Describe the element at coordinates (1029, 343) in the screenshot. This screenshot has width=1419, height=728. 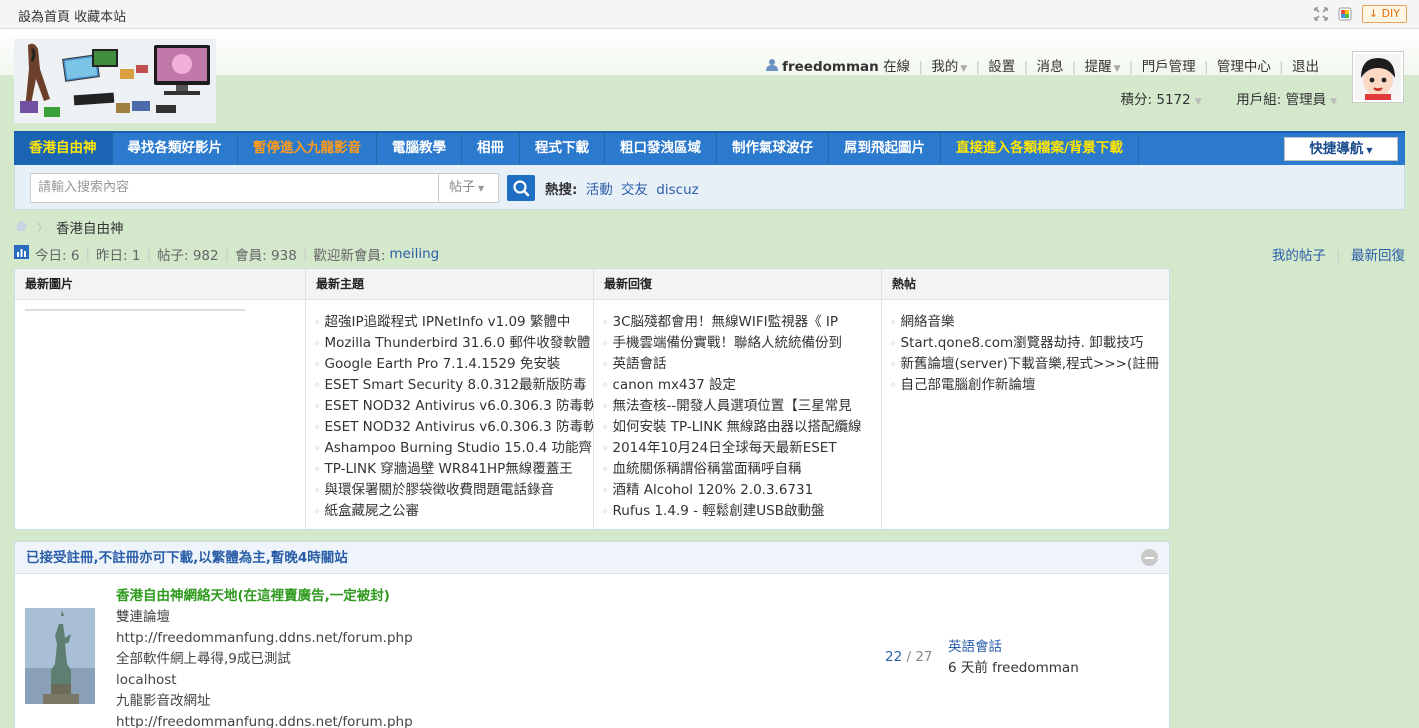
I see `list-item: Start.qone8.com瀏覽器劫持. 卸載技巧` at that location.